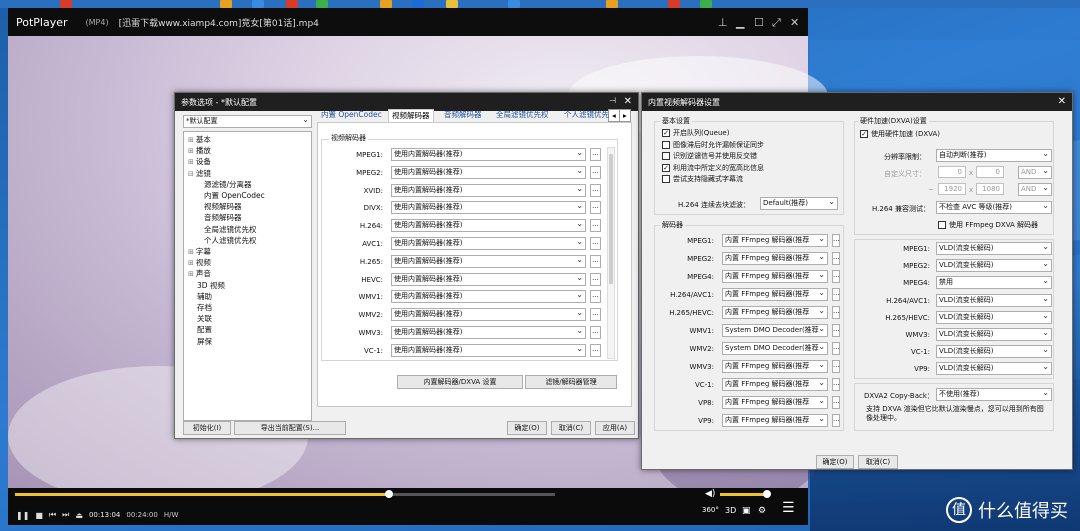 This screenshot has width=1080, height=531. I want to click on tree-item: 源滤镜/分离器, so click(228, 184).